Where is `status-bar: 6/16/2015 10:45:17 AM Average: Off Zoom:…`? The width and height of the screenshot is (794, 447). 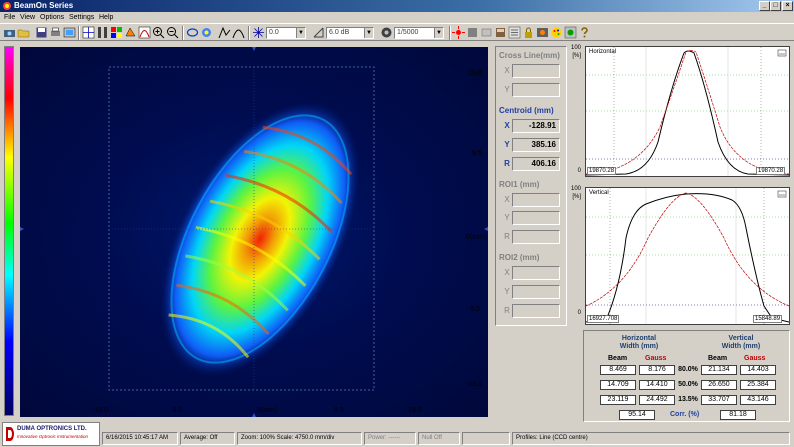 status-bar: 6/16/2015 10:45:17 AM Average: Off Zoom:… is located at coordinates (397, 438).